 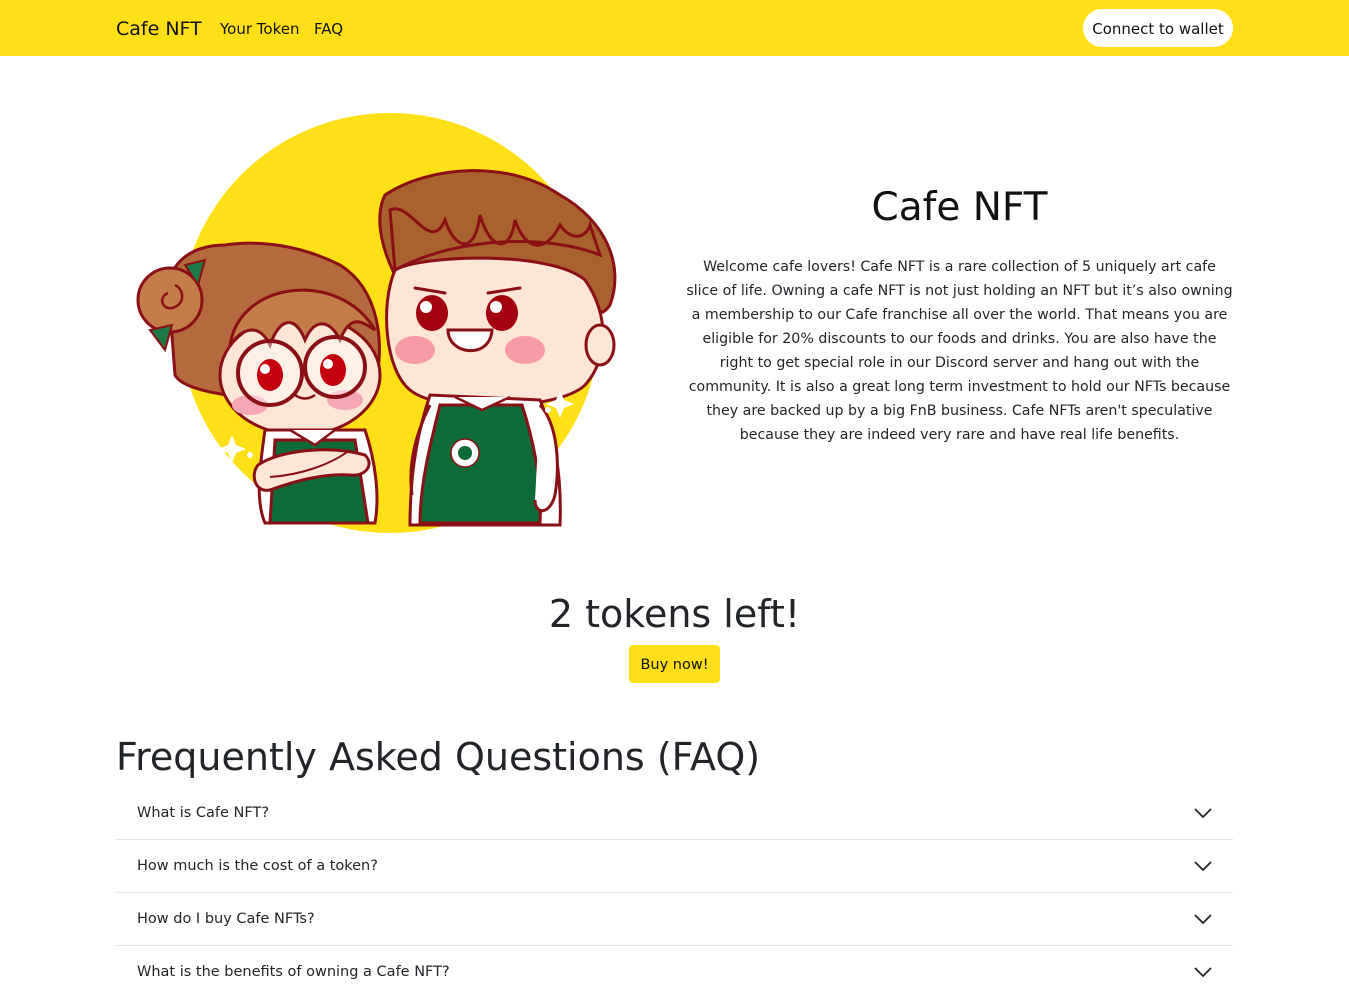 What do you see at coordinates (675, 866) in the screenshot?
I see `faq-item: How much is the cost of a token?` at bounding box center [675, 866].